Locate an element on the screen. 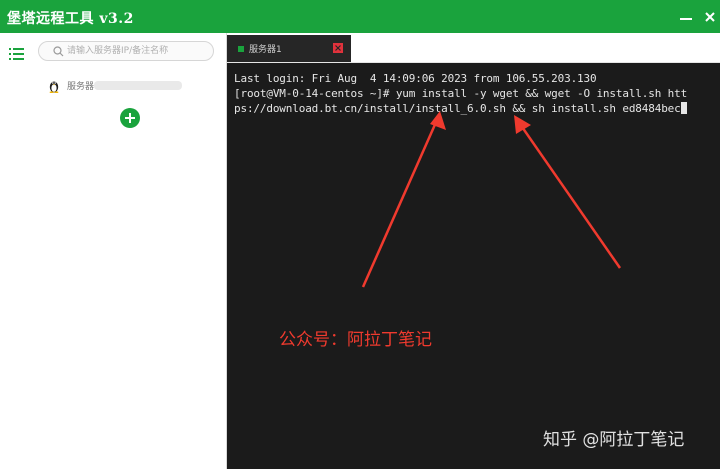 The height and width of the screenshot is (469, 720). arrow-left is located at coordinates (403, 199).